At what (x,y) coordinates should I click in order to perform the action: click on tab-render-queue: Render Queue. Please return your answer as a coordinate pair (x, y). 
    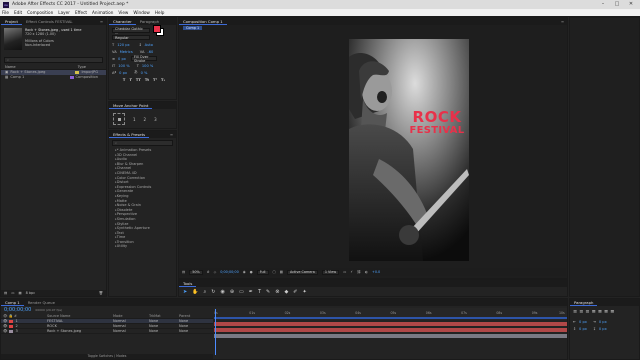
    Looking at the image, I should click on (41, 302).